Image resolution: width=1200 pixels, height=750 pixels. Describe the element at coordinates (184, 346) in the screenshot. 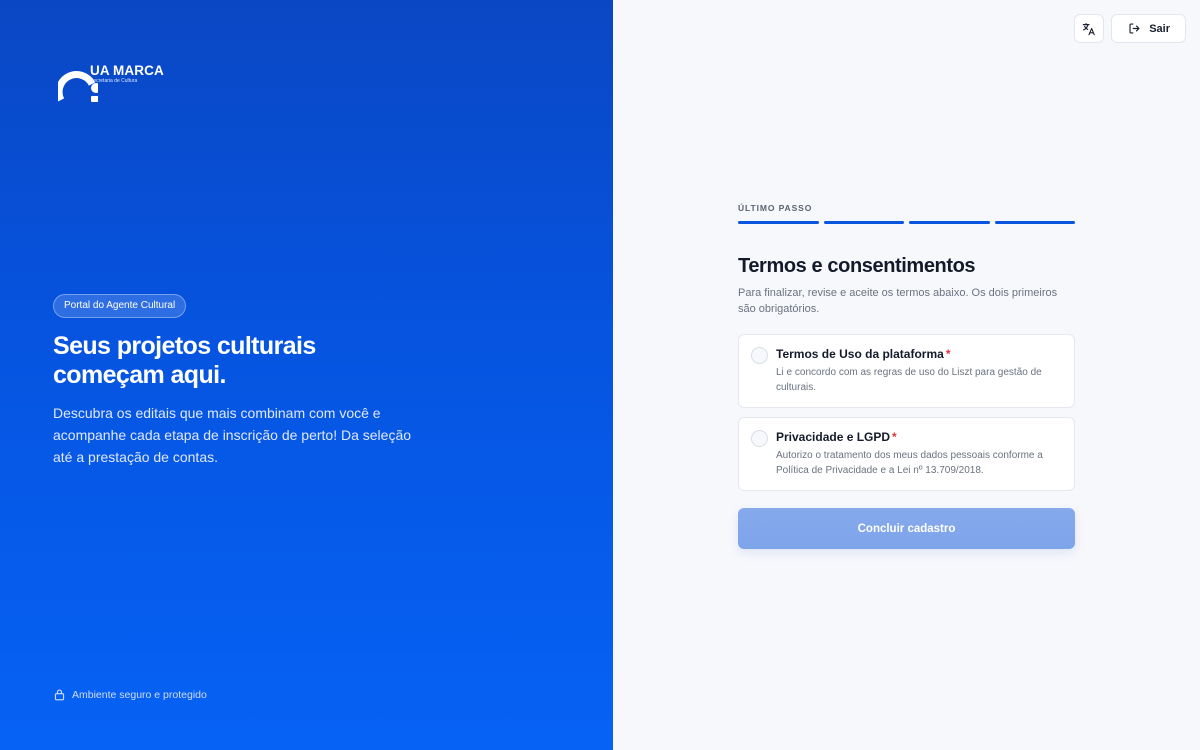

I see `hero-headline-line1: Seus projetos culturais` at that location.